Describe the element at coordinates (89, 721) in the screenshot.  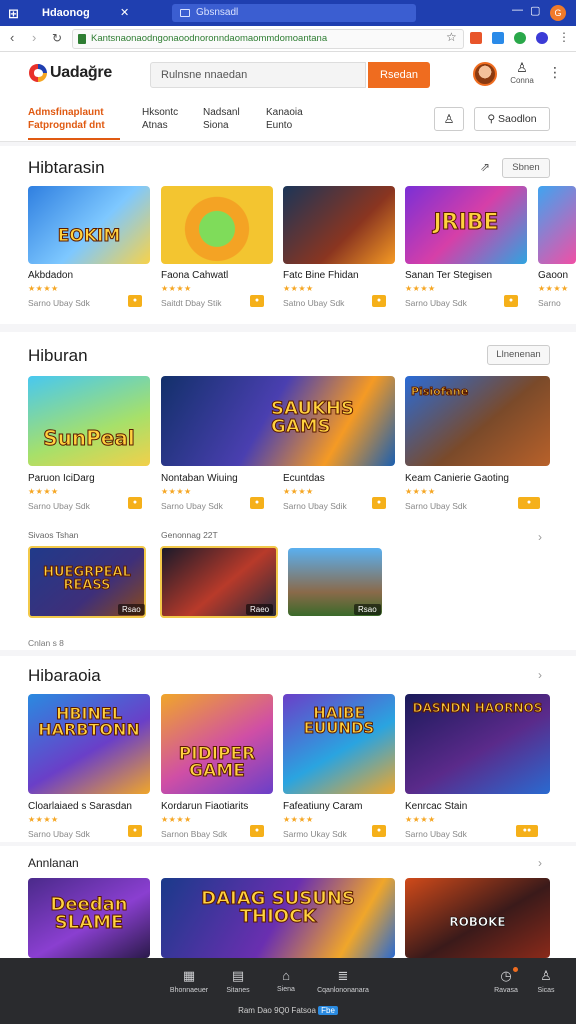
I see `game-card-10-art-text: HBINEL HARBTONN` at that location.